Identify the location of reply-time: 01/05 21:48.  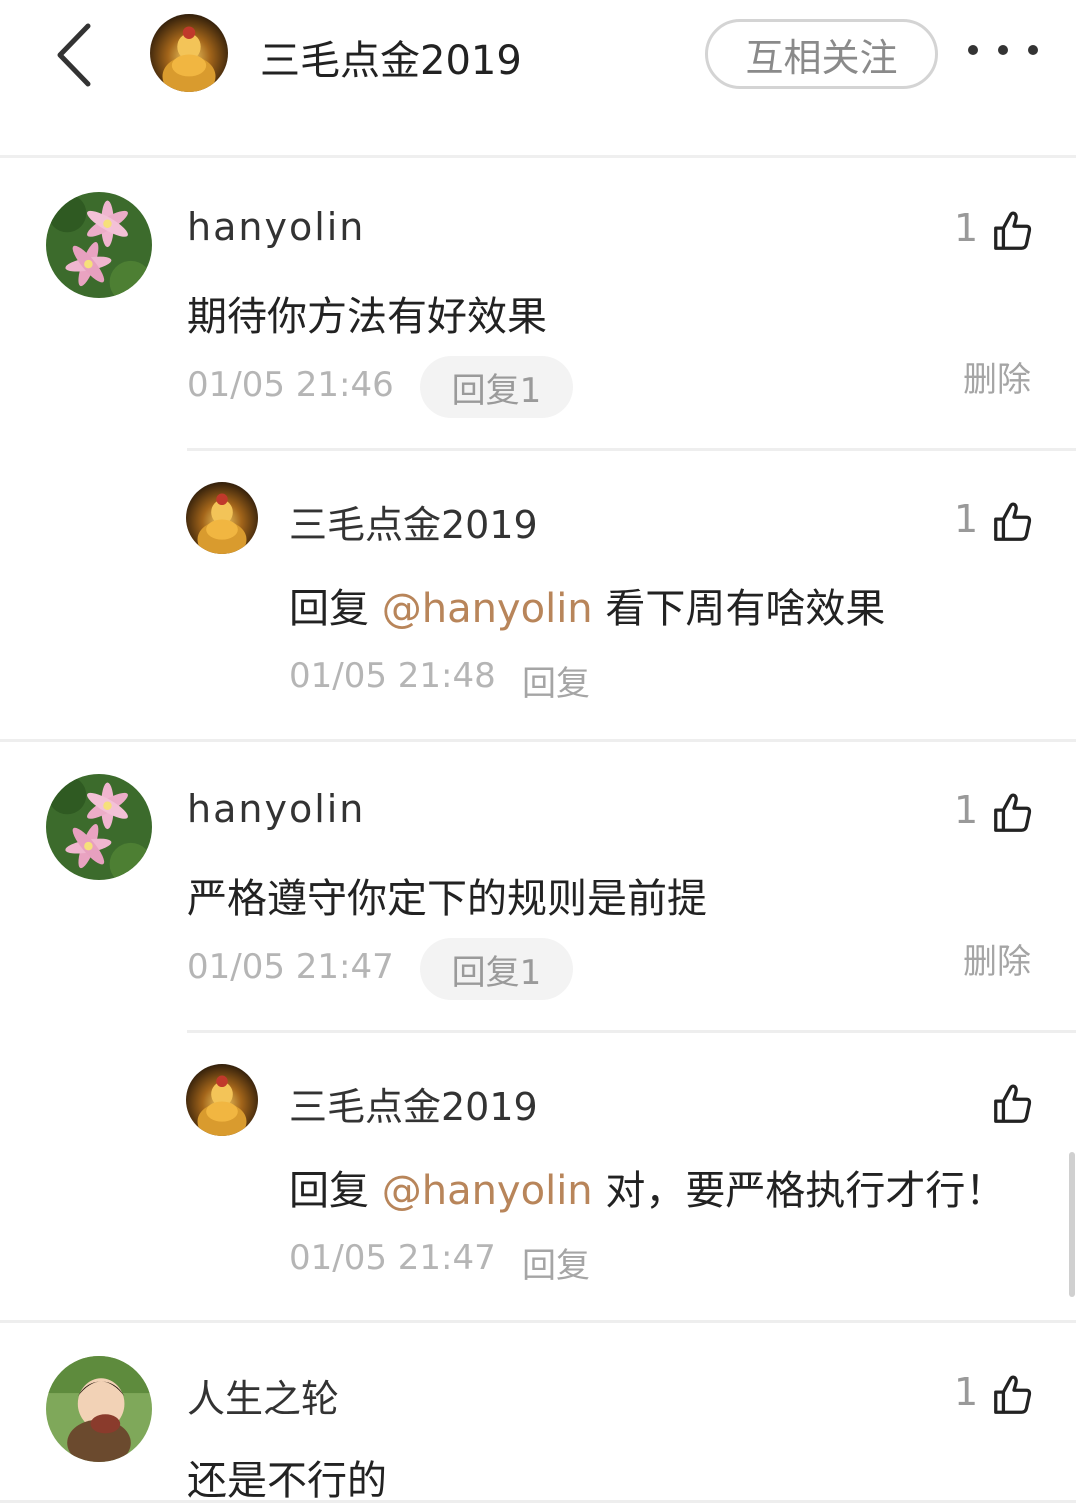
(392, 676).